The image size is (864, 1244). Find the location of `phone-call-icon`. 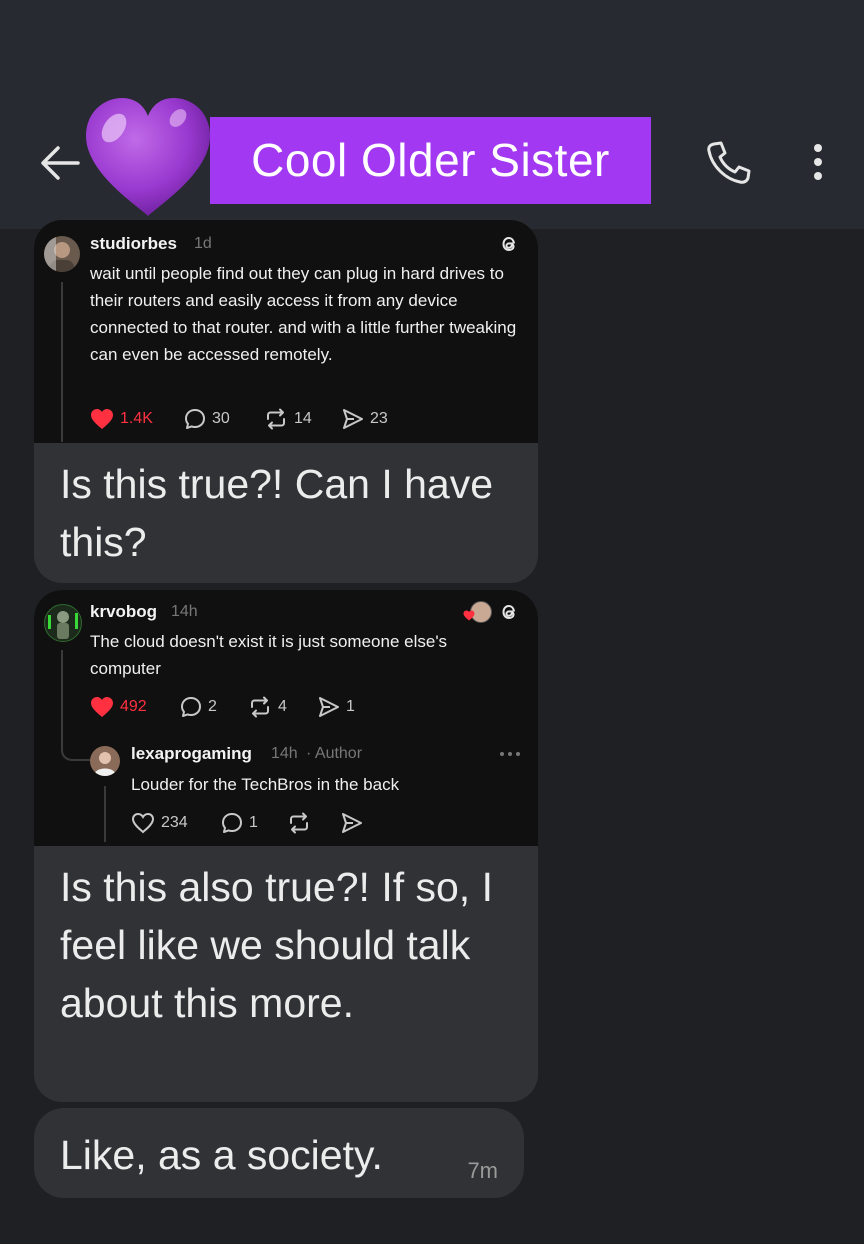

phone-call-icon is located at coordinates (729, 162).